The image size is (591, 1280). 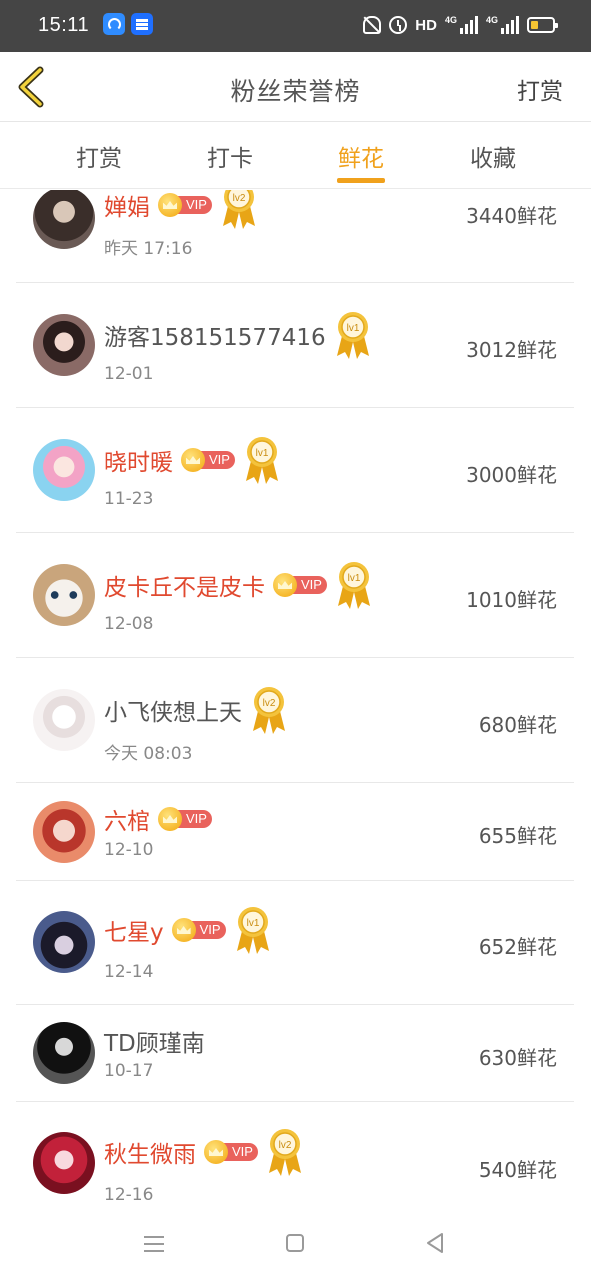 I want to click on active-tab-indicator, so click(x=361, y=180).